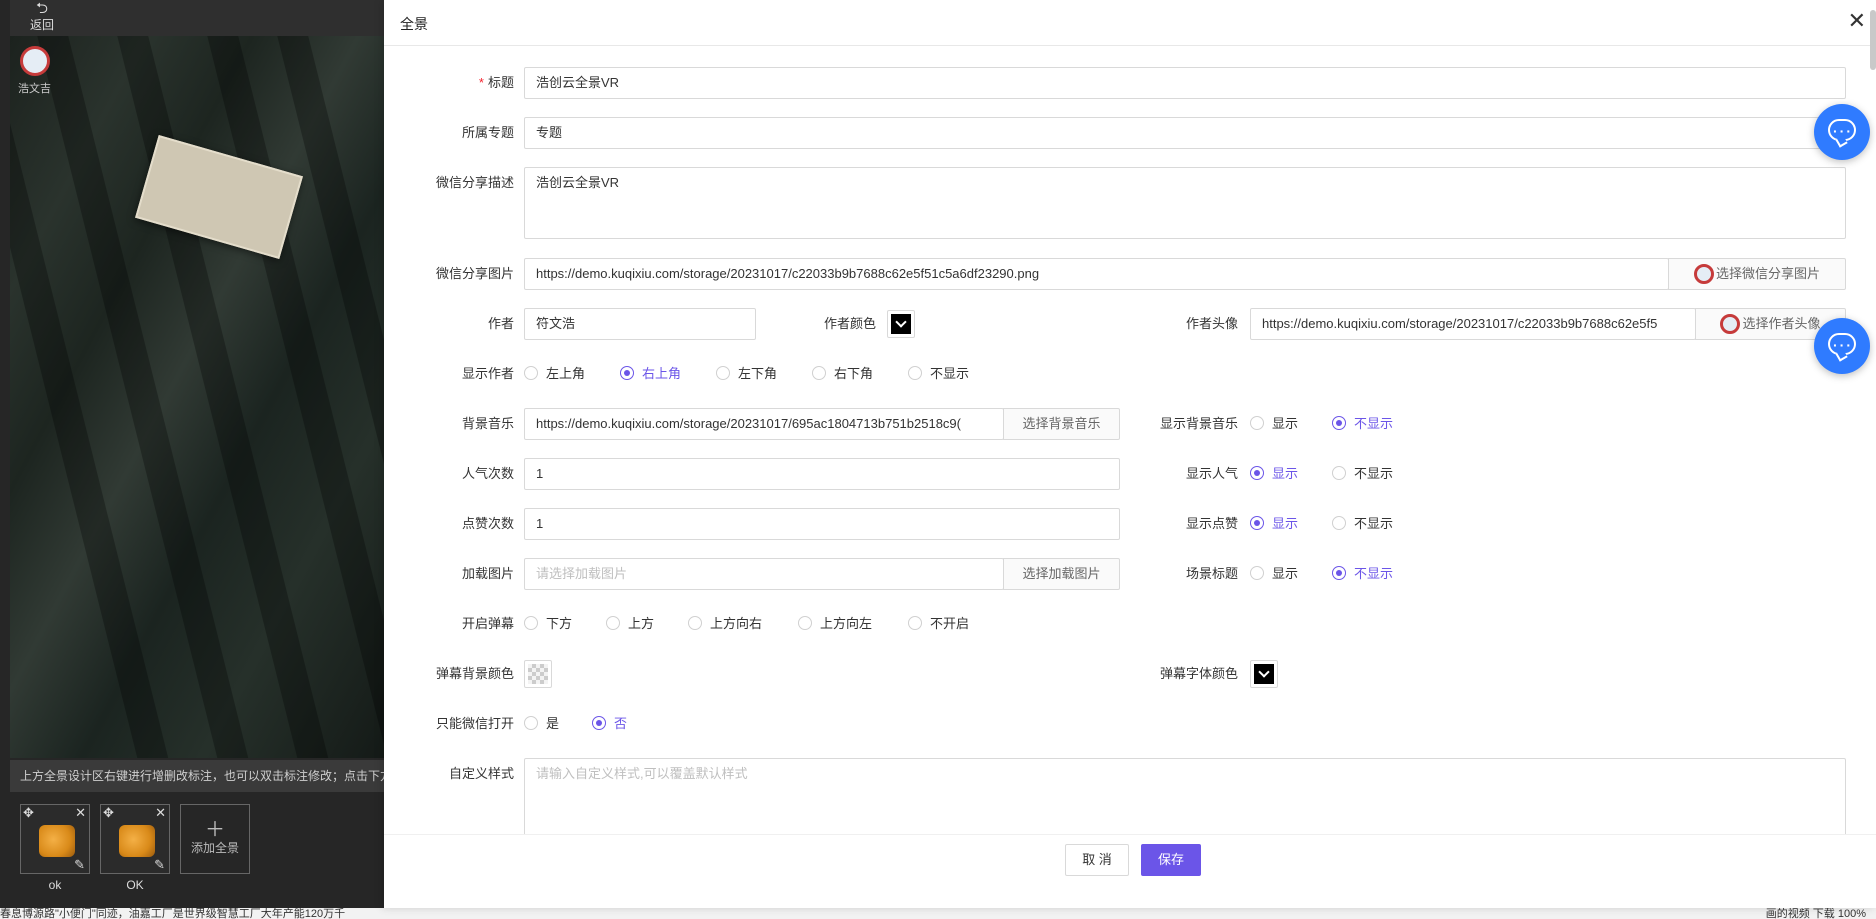 Image resolution: width=1876 pixels, height=919 pixels. I want to click on panorama-card-image, so click(219, 197).